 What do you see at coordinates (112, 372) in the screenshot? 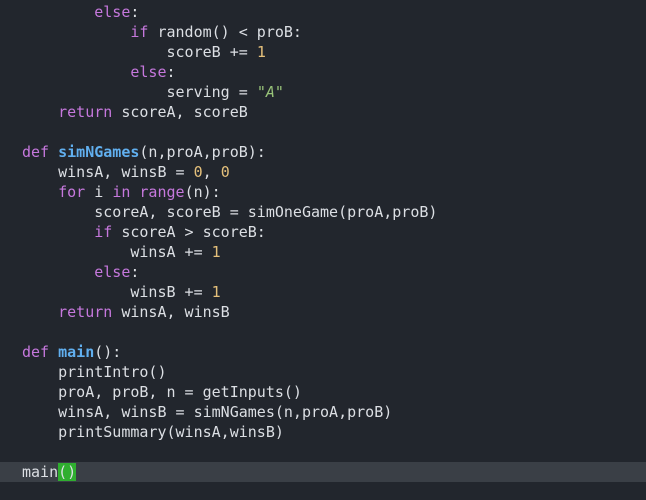
I see `code-token-id: printIntro()` at bounding box center [112, 372].